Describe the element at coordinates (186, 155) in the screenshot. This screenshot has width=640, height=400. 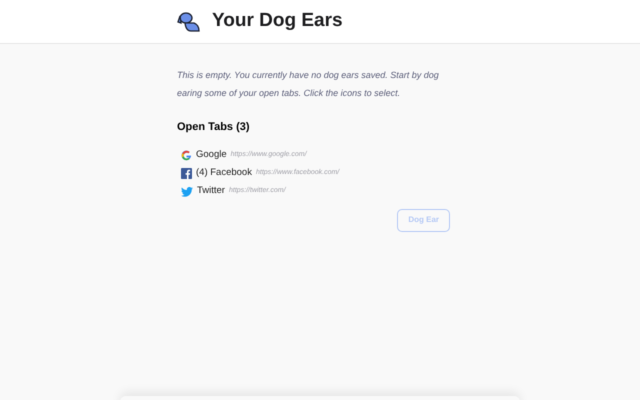
I see `google-icon` at that location.